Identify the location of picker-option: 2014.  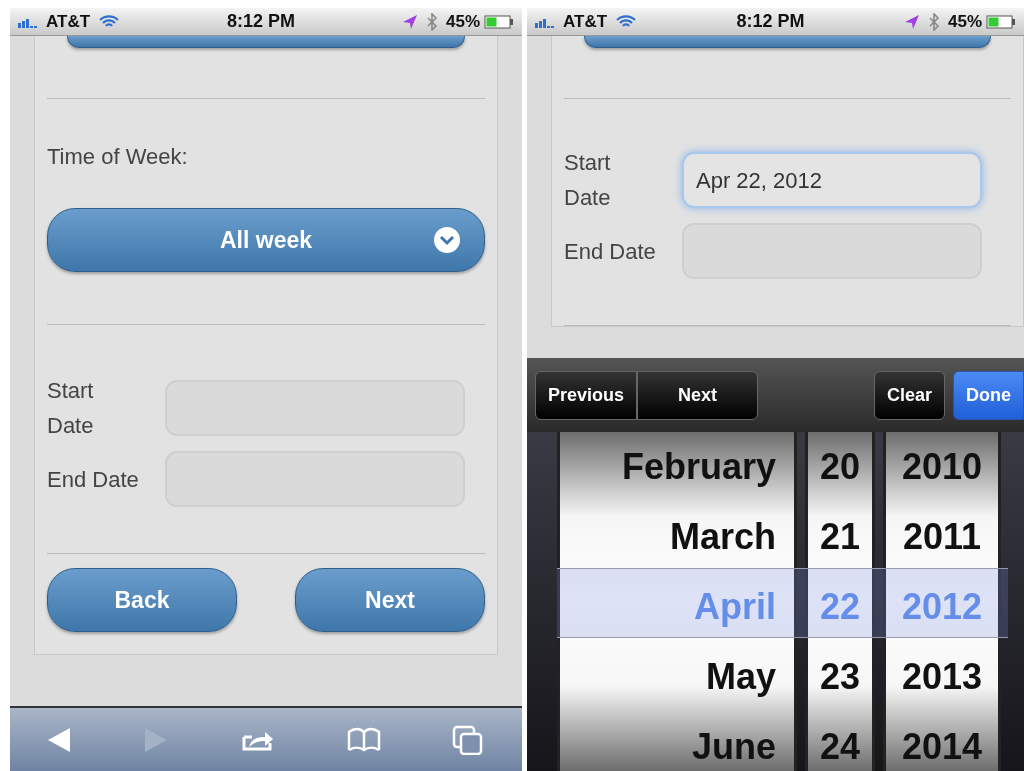
(942, 741).